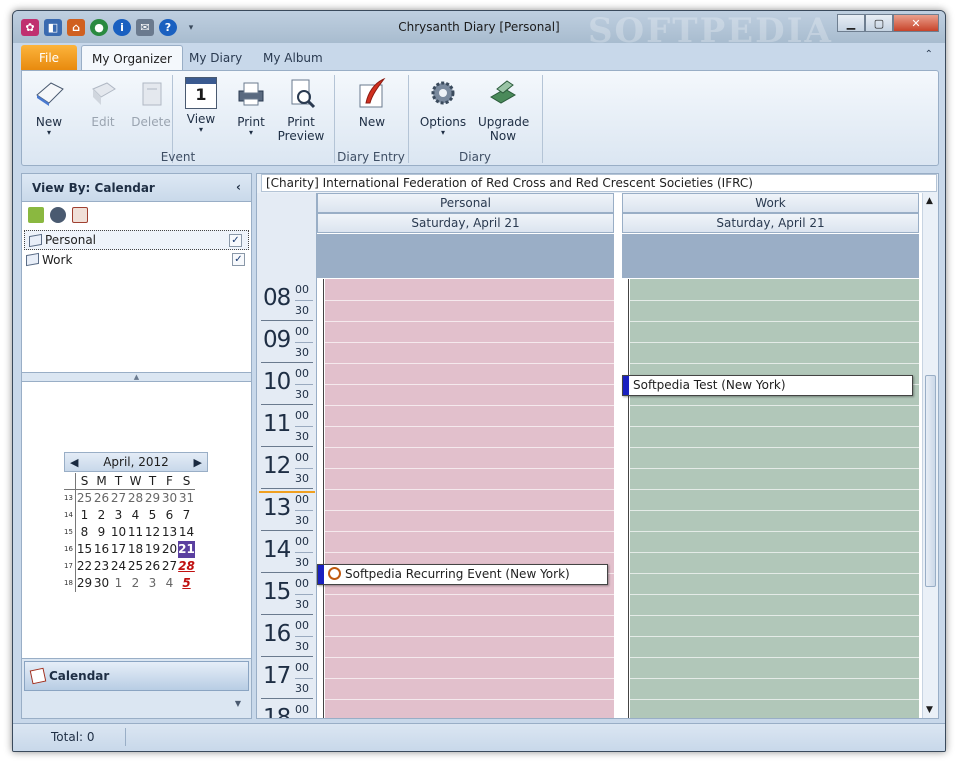 Image resolution: width=966 pixels, height=773 pixels. I want to click on vertical-scrollbar: ▲ ▼, so click(930, 455).